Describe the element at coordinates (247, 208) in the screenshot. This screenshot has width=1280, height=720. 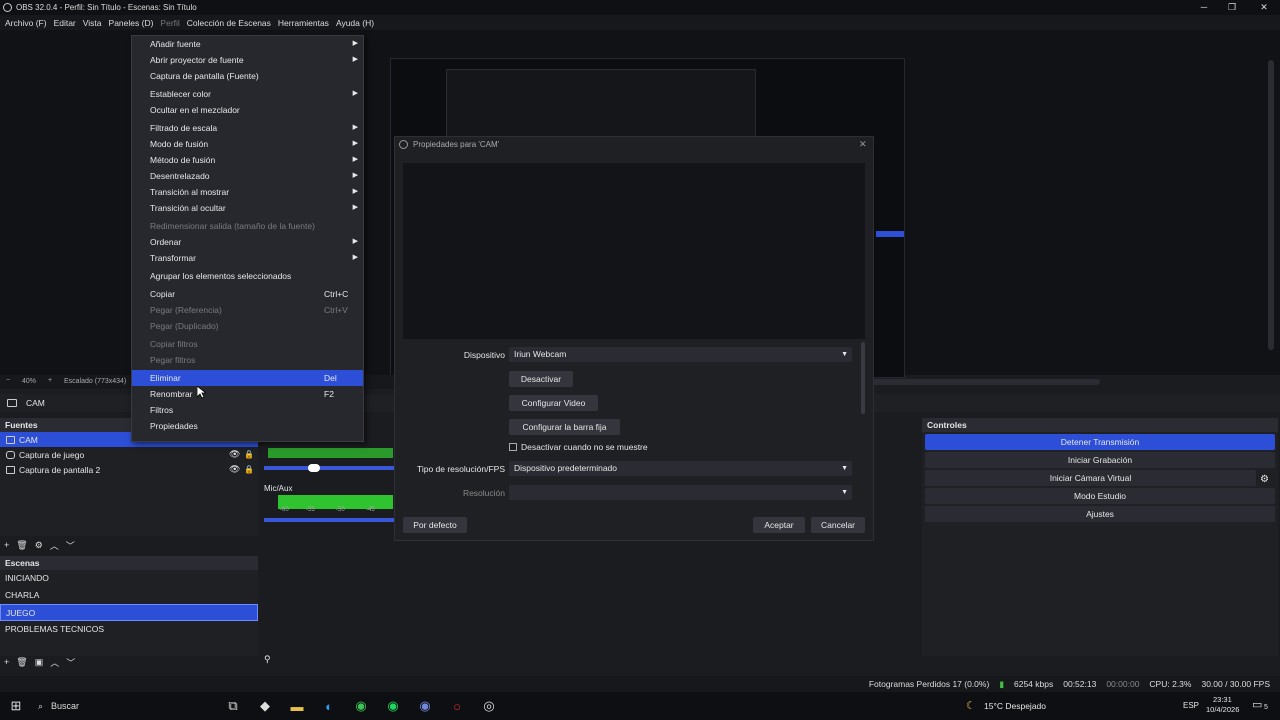
I see `menu-item-hide-transition: Transición al ocultar ▶` at that location.